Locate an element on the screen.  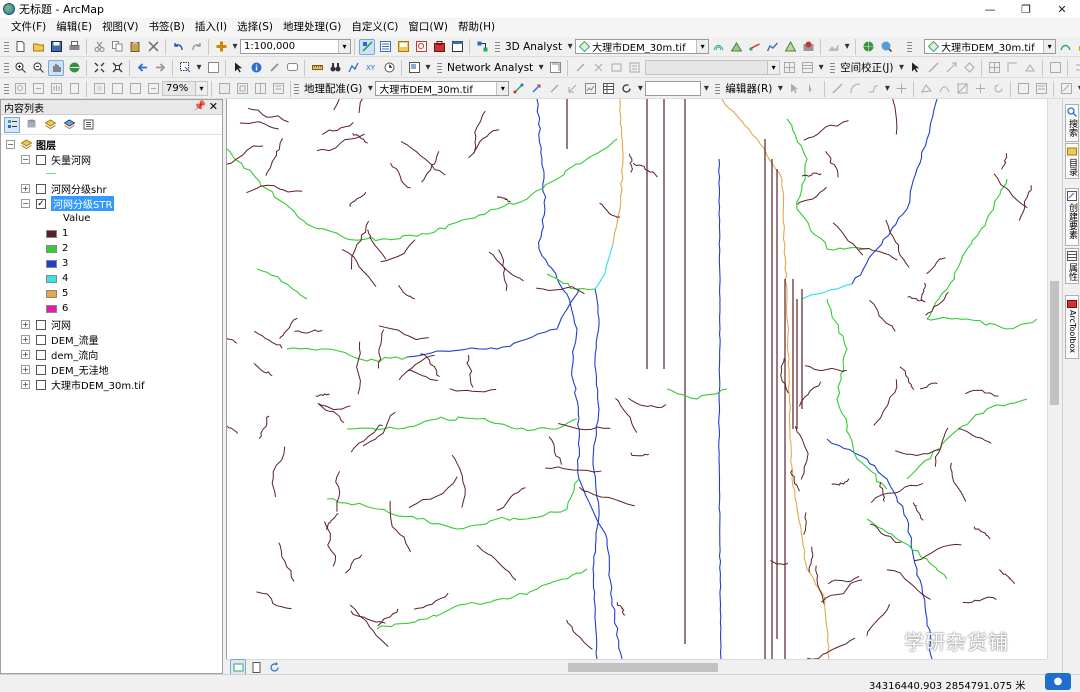
go-back-extent-icon is located at coordinates (153, 89).